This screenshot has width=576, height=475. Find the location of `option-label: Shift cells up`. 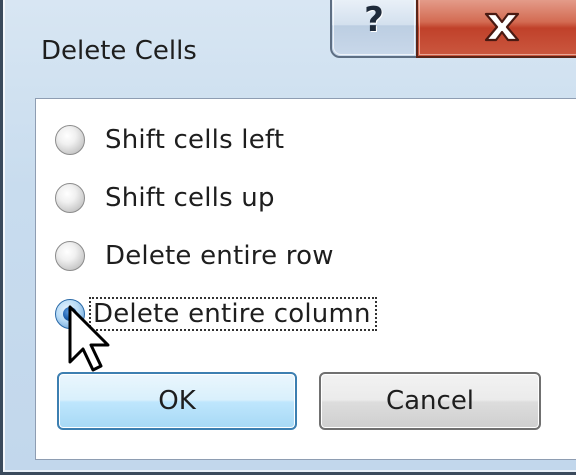

option-label: Shift cells up is located at coordinates (190, 198).